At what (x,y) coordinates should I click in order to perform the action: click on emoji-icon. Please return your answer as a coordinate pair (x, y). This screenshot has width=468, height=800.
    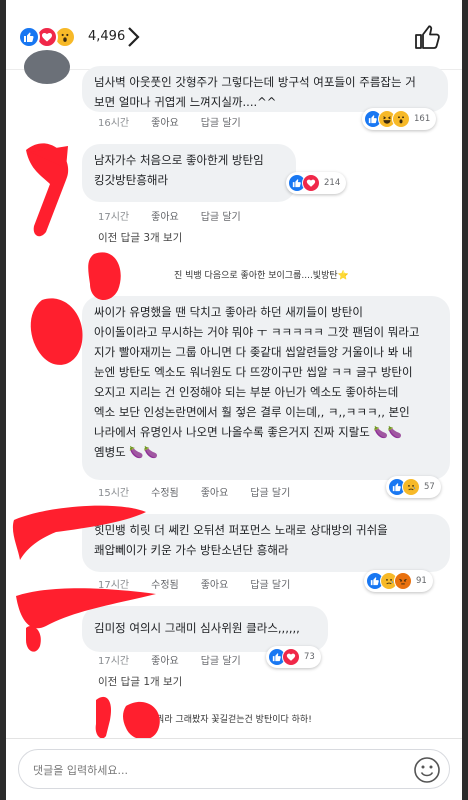
    Looking at the image, I should click on (427, 770).